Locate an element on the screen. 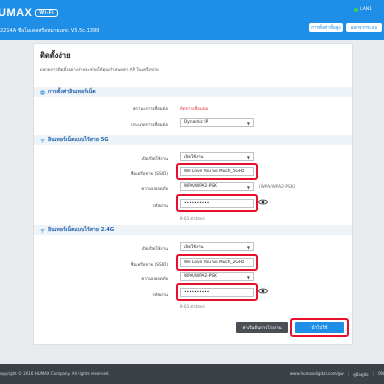 The height and width of the screenshot is (384, 384). wifi5-ssid-label: ชื่อเครือข่าย (SSID) is located at coordinates (149, 174).